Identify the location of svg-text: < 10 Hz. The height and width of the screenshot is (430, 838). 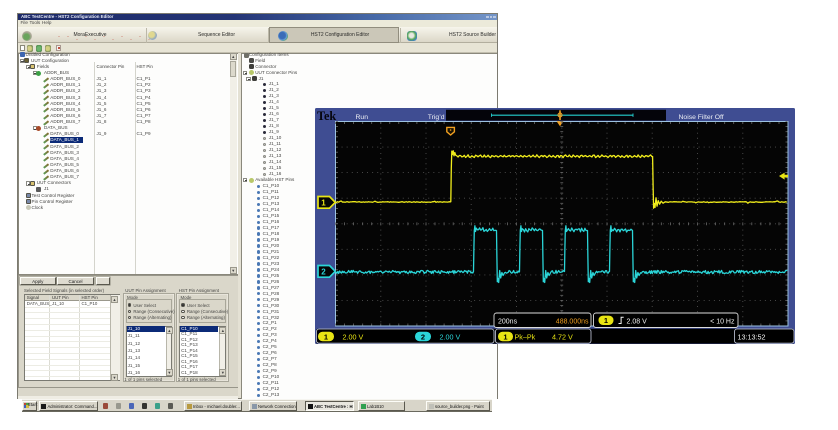
(722, 321).